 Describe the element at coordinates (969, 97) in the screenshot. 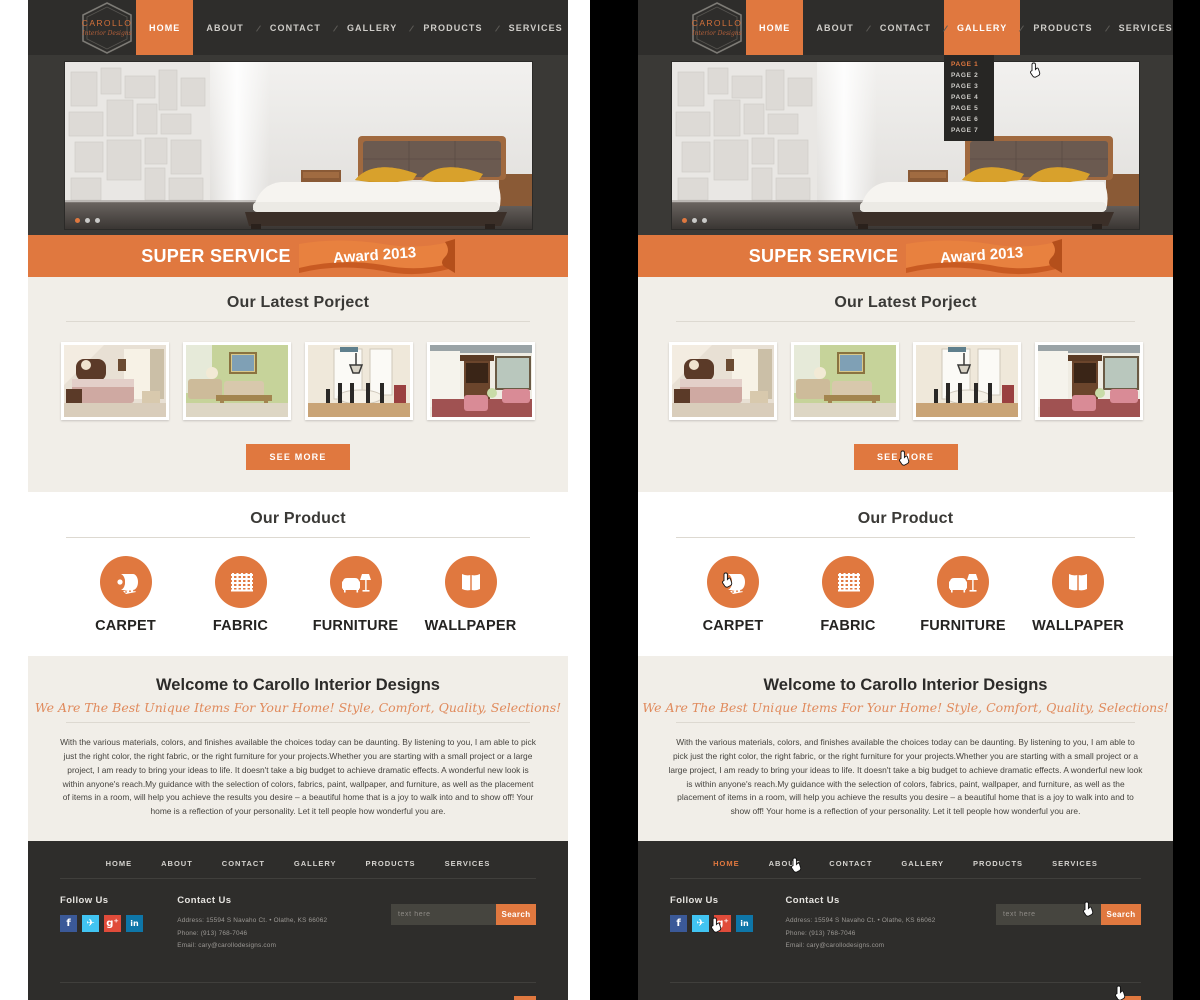

I see `dropdown-item-page-4: PAGE 4` at that location.